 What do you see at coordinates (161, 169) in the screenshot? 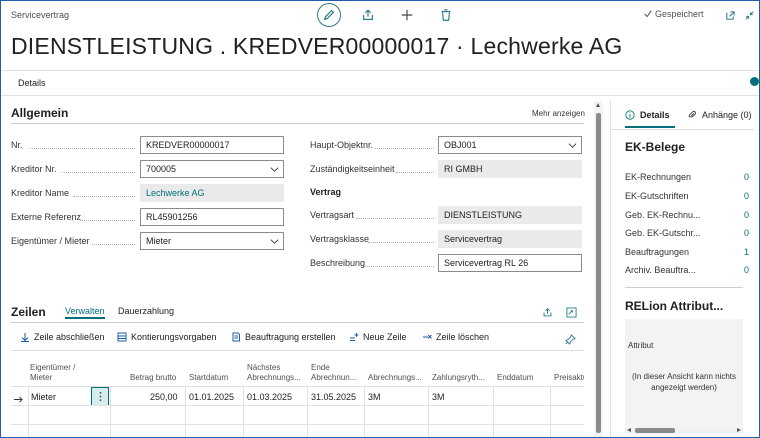
I see `field-value: 700005` at bounding box center [161, 169].